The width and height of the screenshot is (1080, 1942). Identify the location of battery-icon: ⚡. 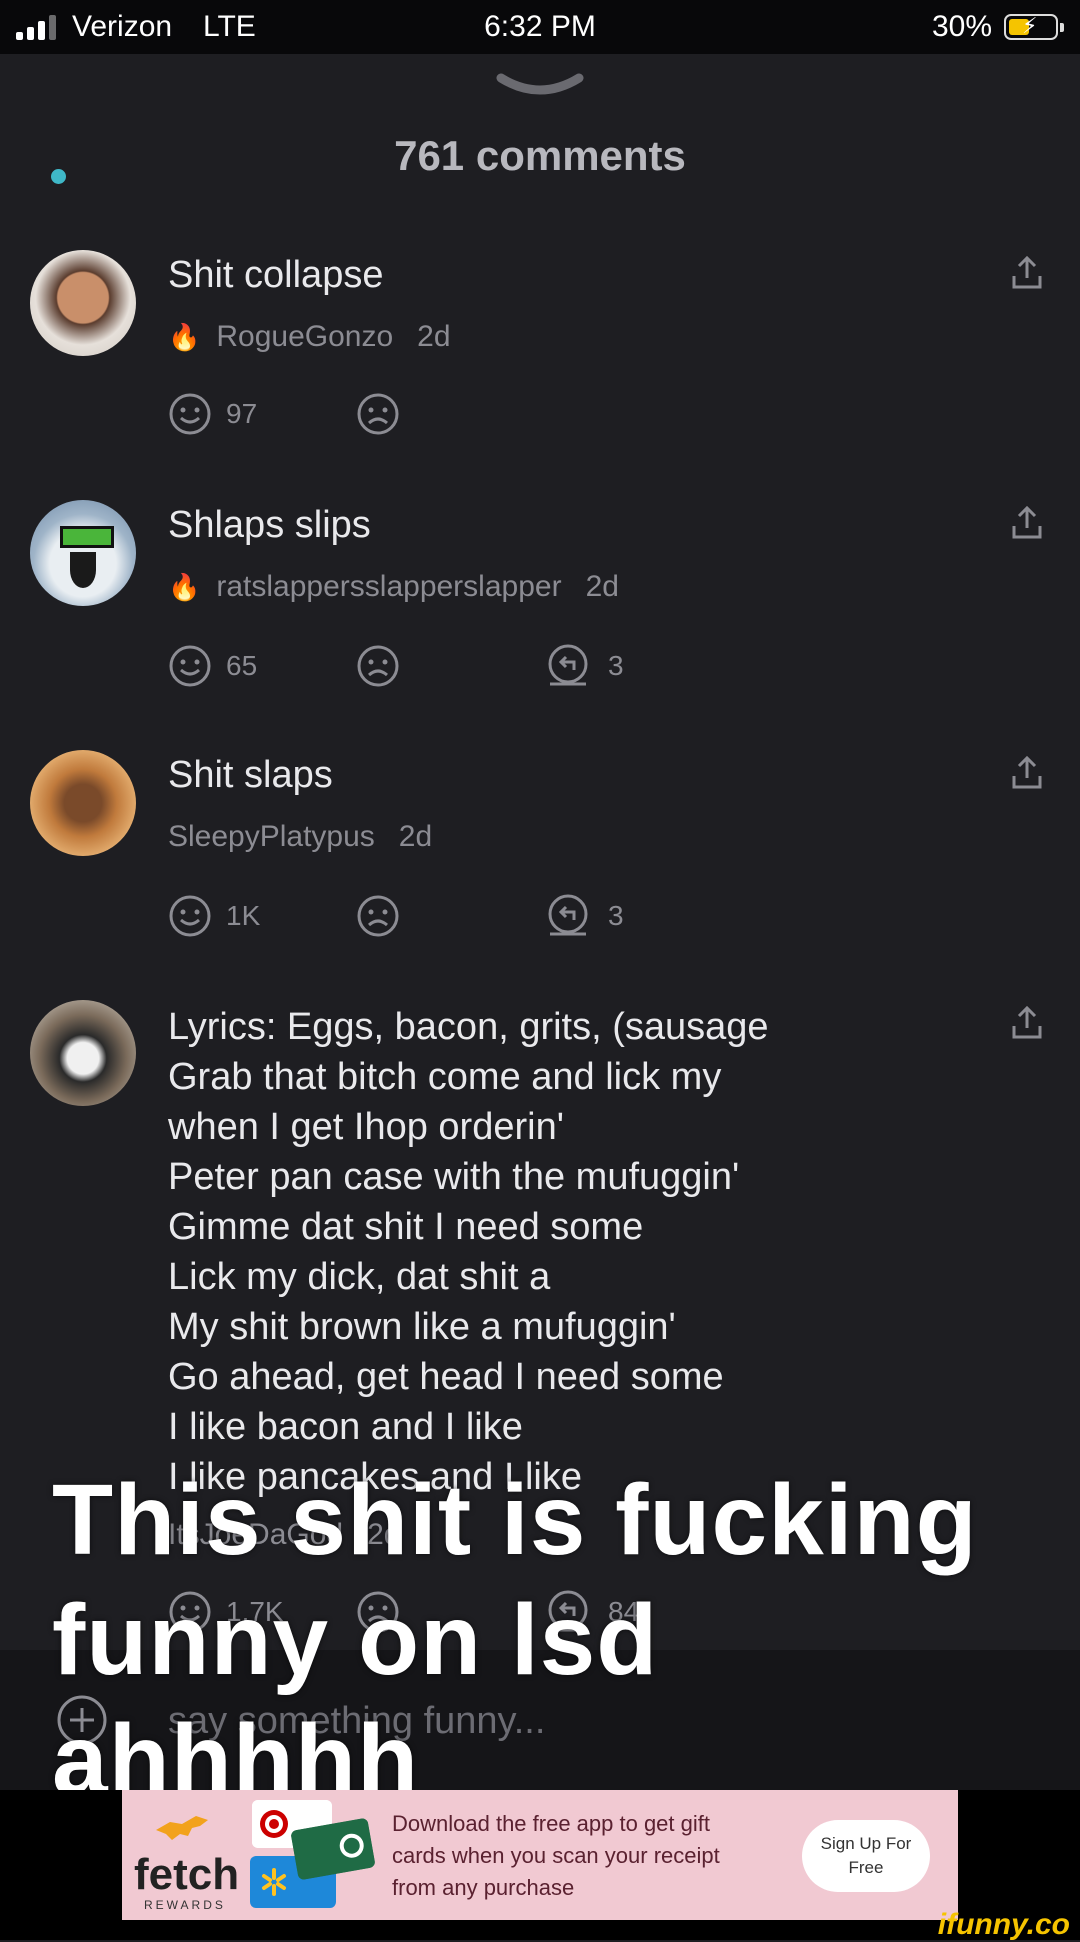
(1034, 26).